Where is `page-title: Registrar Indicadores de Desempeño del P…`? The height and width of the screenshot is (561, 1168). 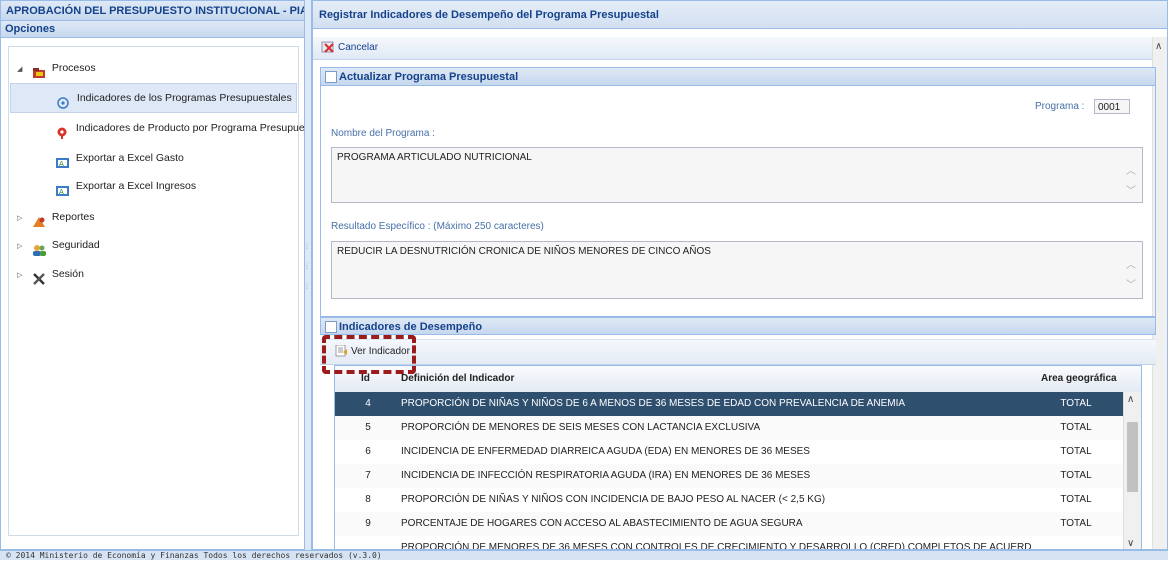
page-title: Registrar Indicadores de Desempeño del P… is located at coordinates (740, 15).